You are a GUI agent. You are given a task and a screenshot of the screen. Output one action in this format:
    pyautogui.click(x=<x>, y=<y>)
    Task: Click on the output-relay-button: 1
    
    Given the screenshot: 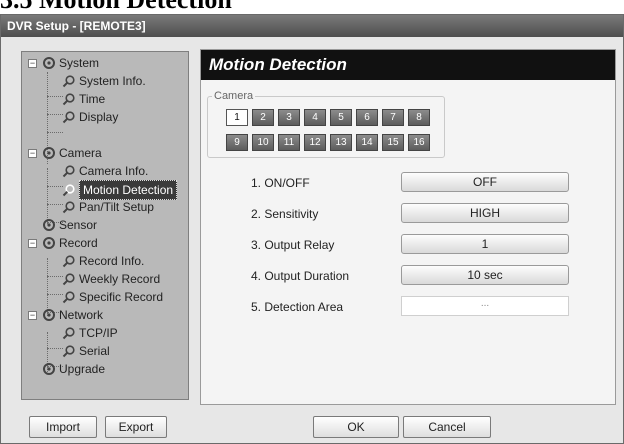 What is the action you would take?
    pyautogui.click(x=485, y=244)
    